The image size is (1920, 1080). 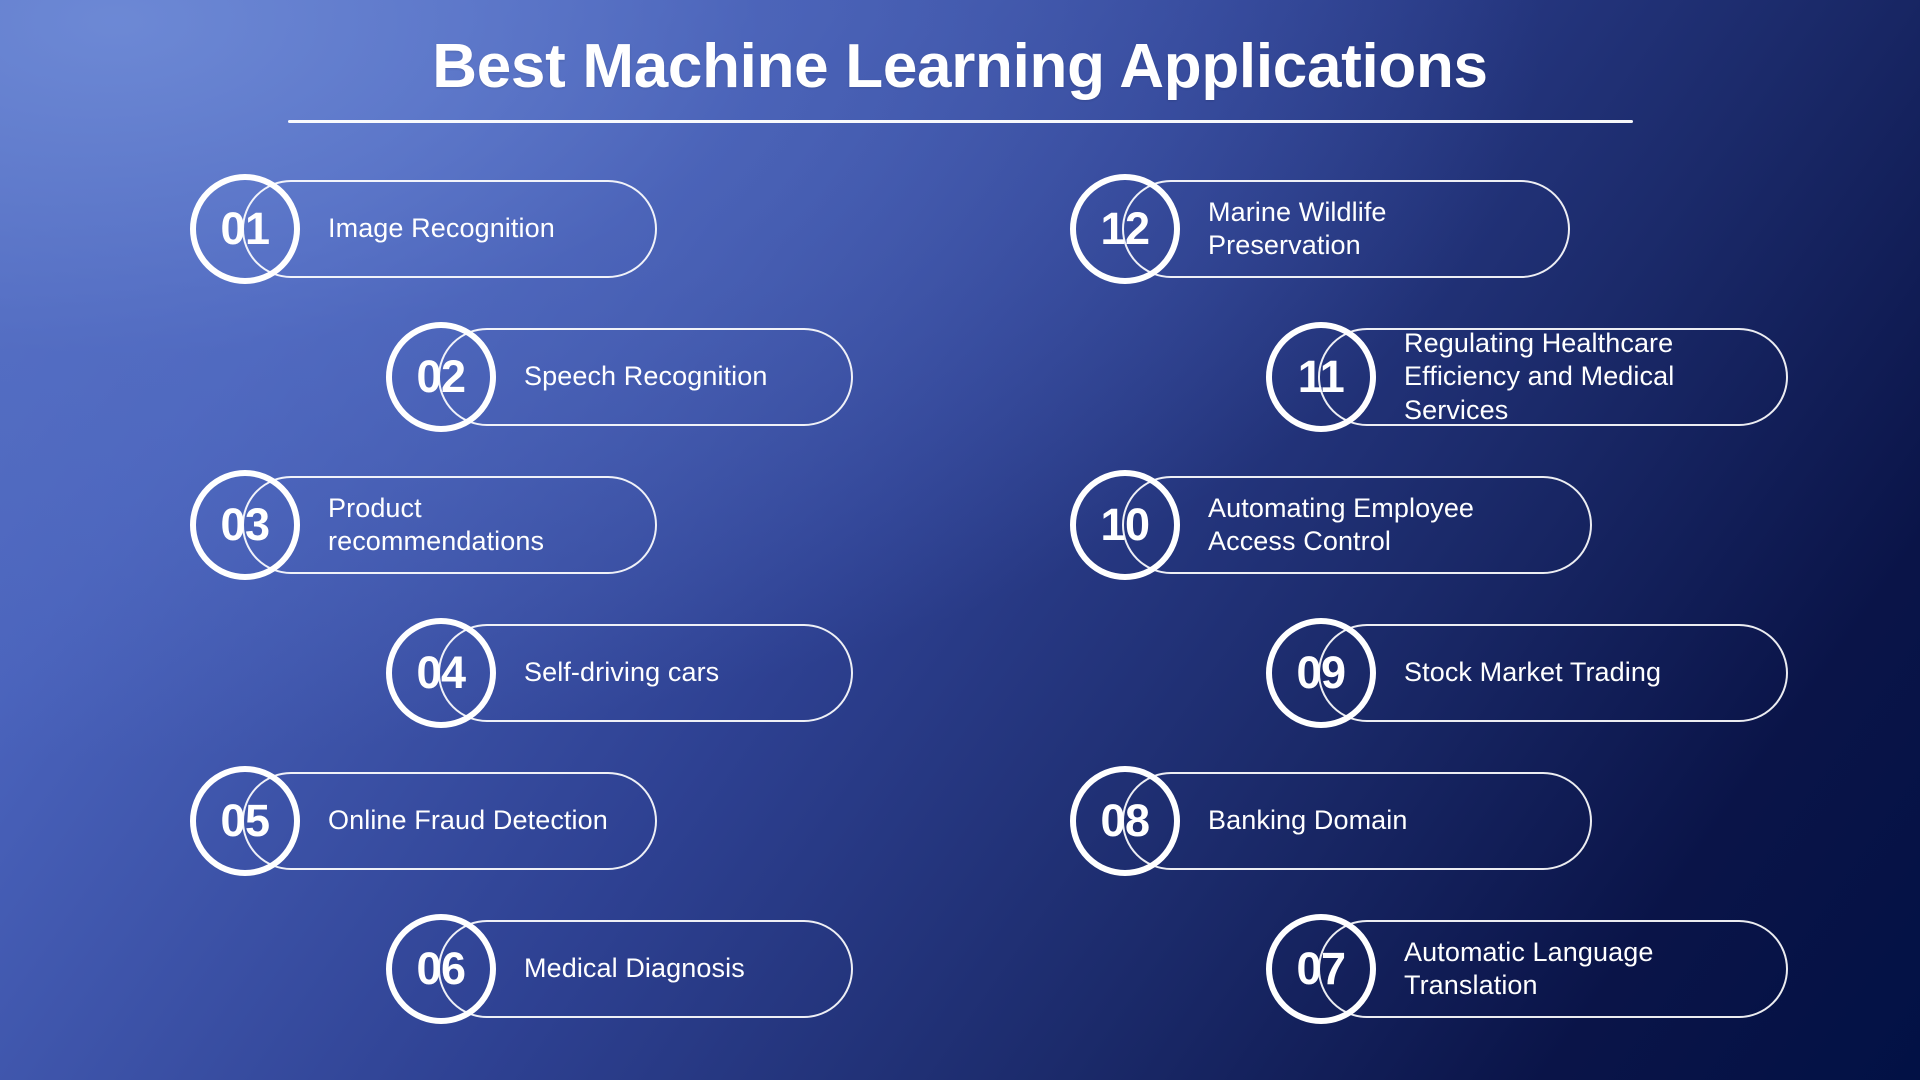 I want to click on item-number: 04, so click(x=441, y=672).